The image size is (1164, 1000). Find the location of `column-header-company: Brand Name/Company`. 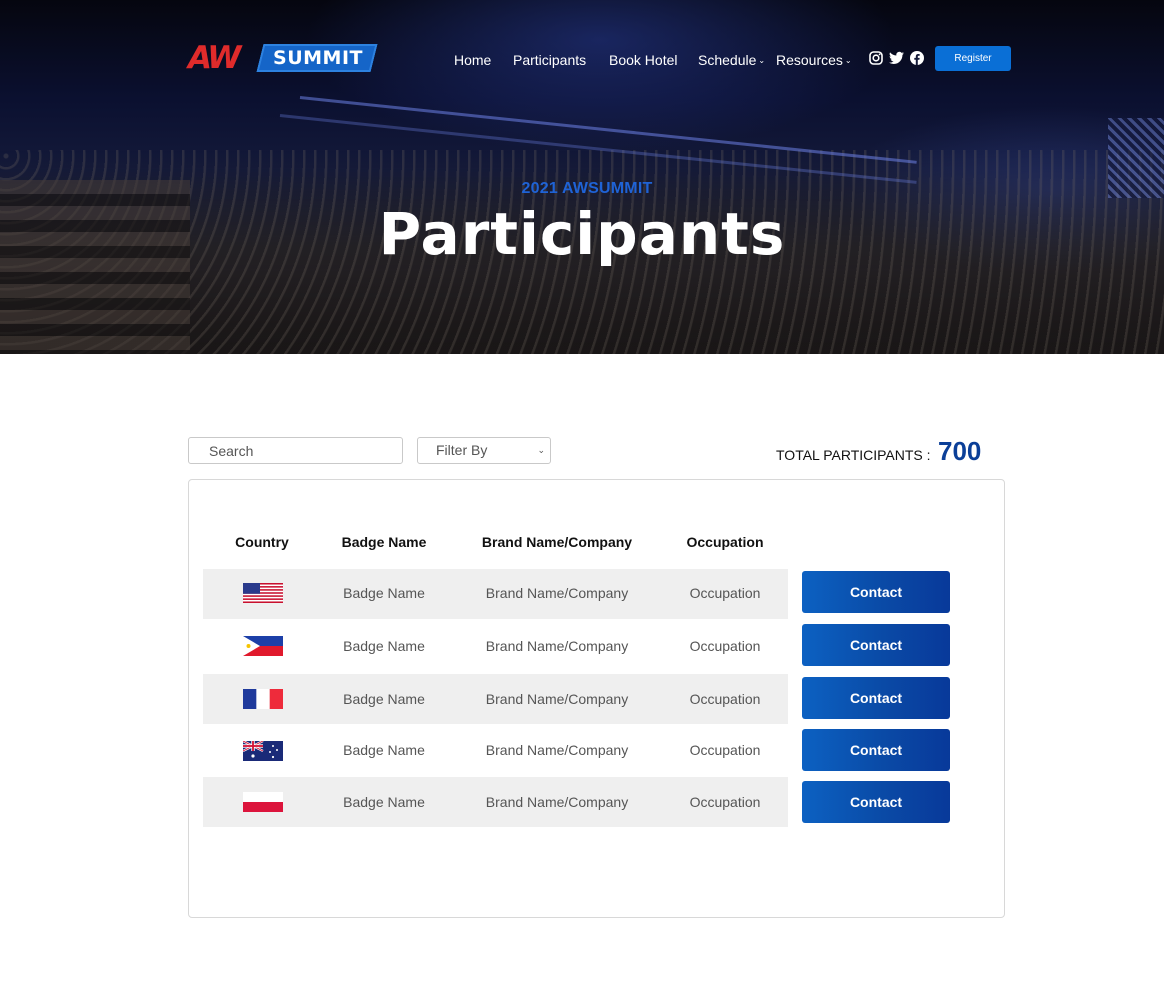

column-header-company: Brand Name/Company is located at coordinates (557, 542).